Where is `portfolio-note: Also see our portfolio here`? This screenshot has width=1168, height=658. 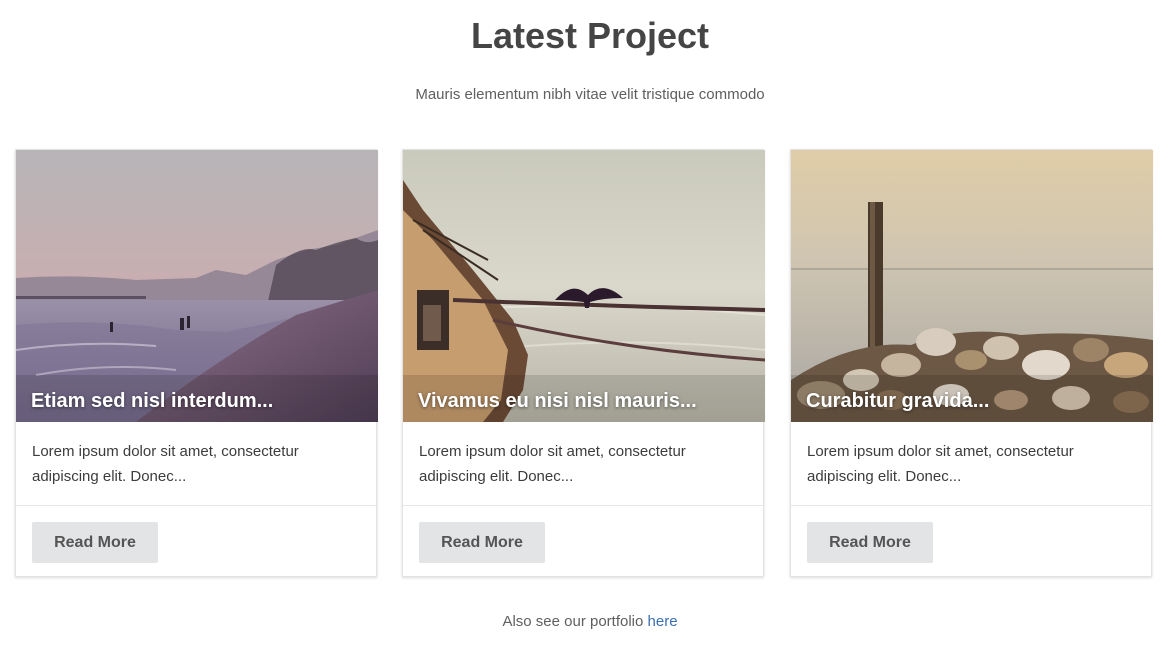 portfolio-note: Also see our portfolio here is located at coordinates (584, 622).